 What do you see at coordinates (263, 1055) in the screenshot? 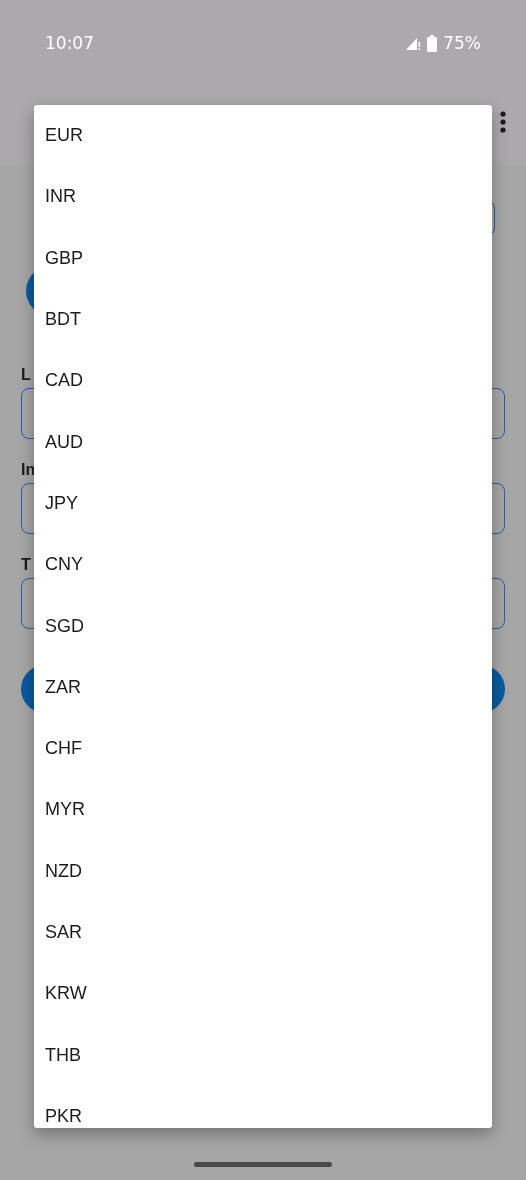
I see `menu-item: THB` at bounding box center [263, 1055].